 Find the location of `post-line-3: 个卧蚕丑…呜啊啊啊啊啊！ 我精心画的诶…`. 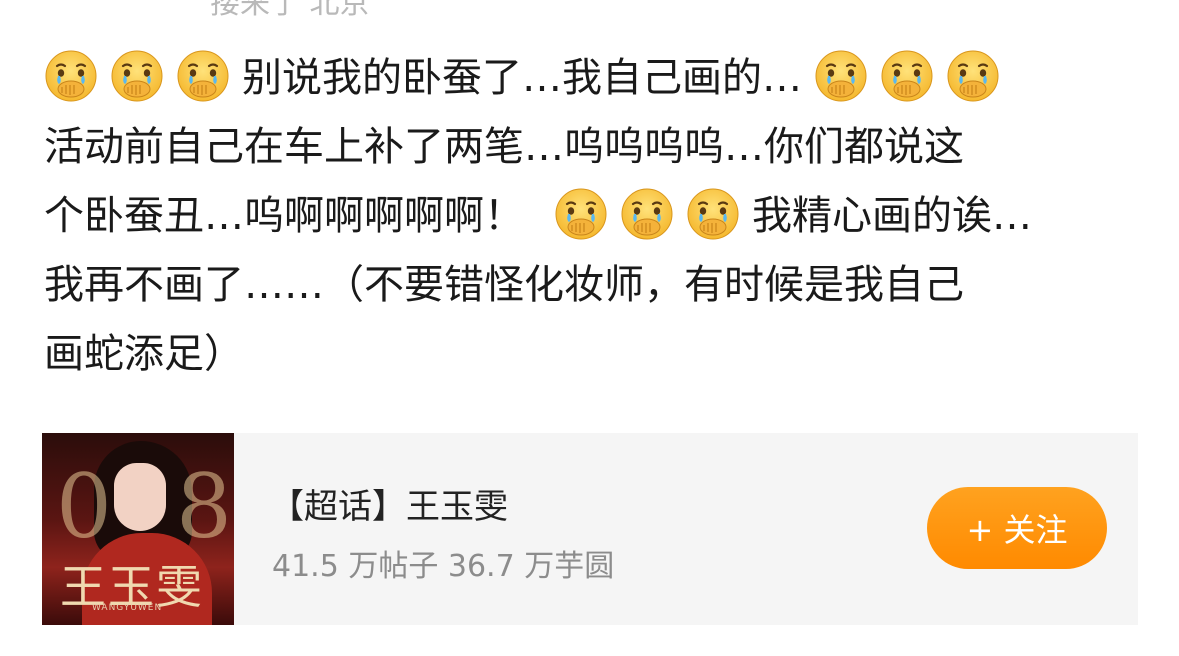

post-line-3: 个卧蚕丑…呜啊啊啊啊啊！ 我精心画的诶… is located at coordinates (594, 216).